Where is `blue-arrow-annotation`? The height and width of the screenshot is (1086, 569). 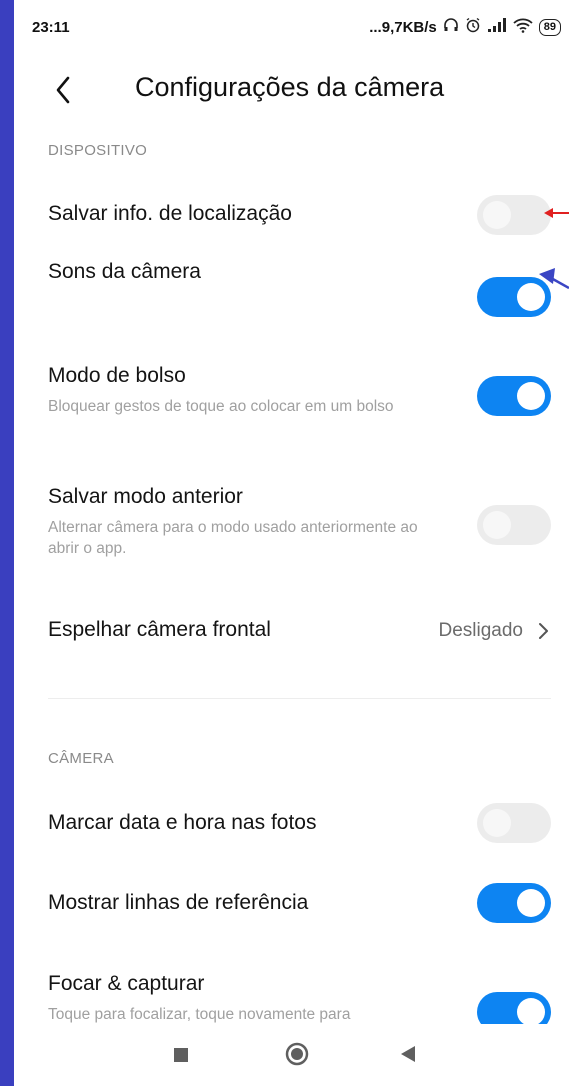
blue-arrow-annotation is located at coordinates (554, 281).